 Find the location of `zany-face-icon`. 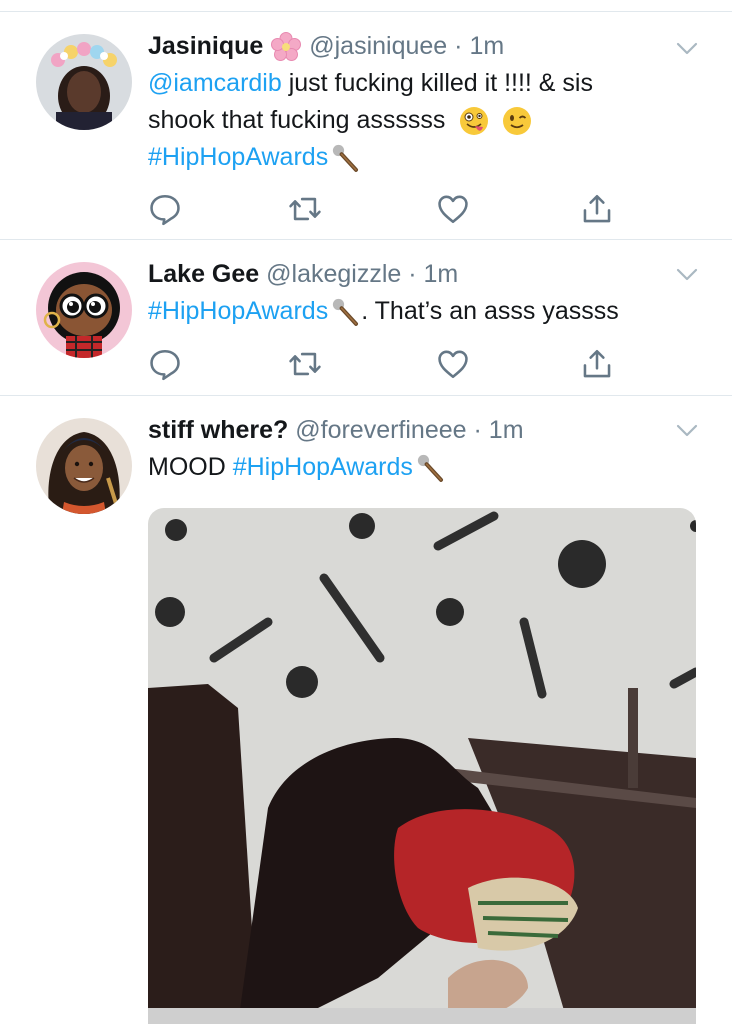

zany-face-icon is located at coordinates (474, 121).